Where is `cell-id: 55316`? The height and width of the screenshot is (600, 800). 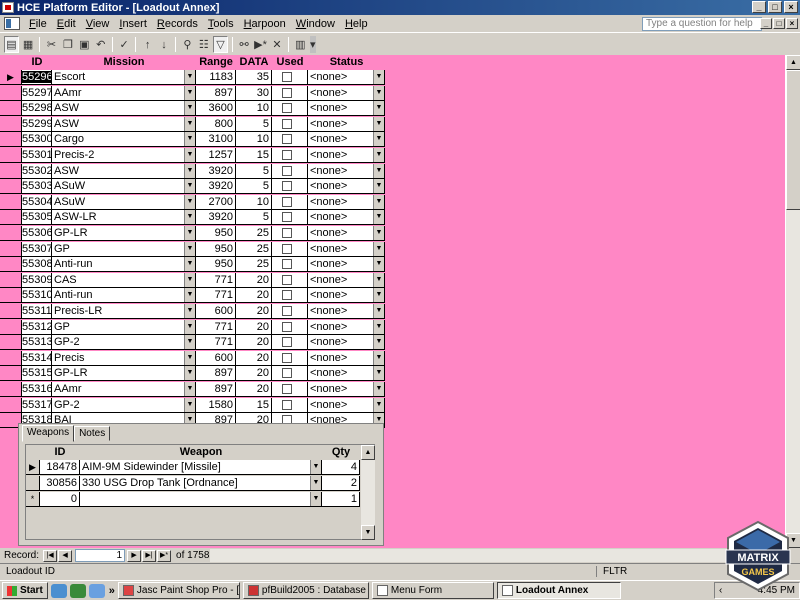
cell-id: 55316 is located at coordinates (37, 389).